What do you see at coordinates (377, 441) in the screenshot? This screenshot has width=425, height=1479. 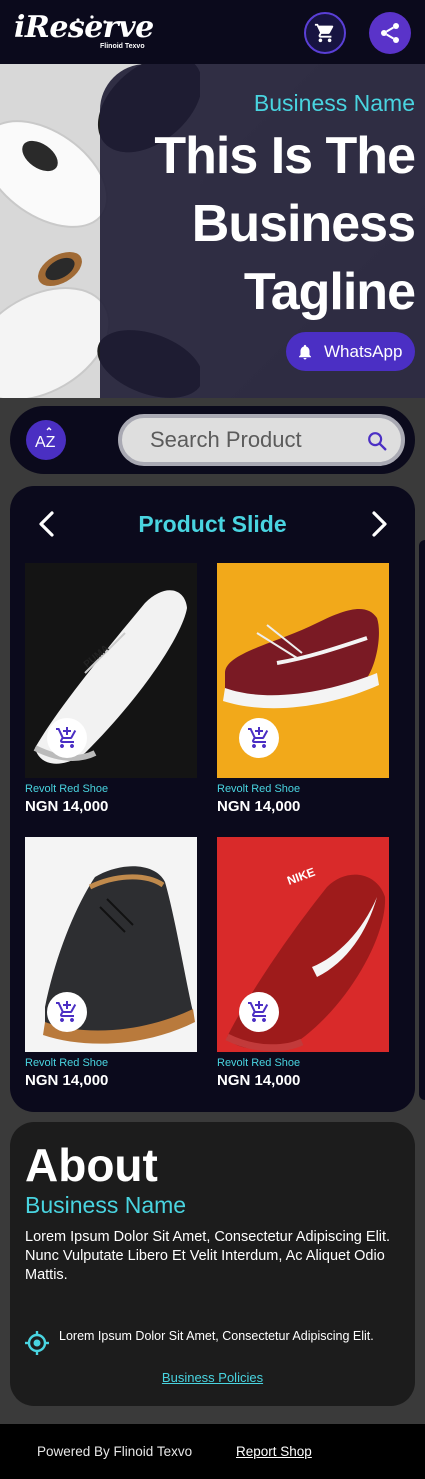 I see `search-icon` at bounding box center [377, 441].